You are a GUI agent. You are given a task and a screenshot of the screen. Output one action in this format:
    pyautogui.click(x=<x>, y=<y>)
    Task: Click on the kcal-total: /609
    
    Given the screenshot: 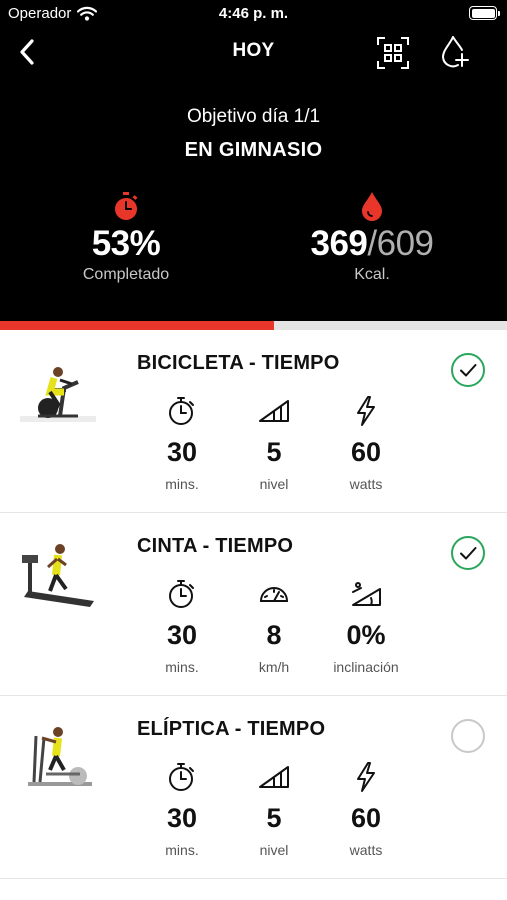 What is the action you would take?
    pyautogui.click(x=400, y=243)
    